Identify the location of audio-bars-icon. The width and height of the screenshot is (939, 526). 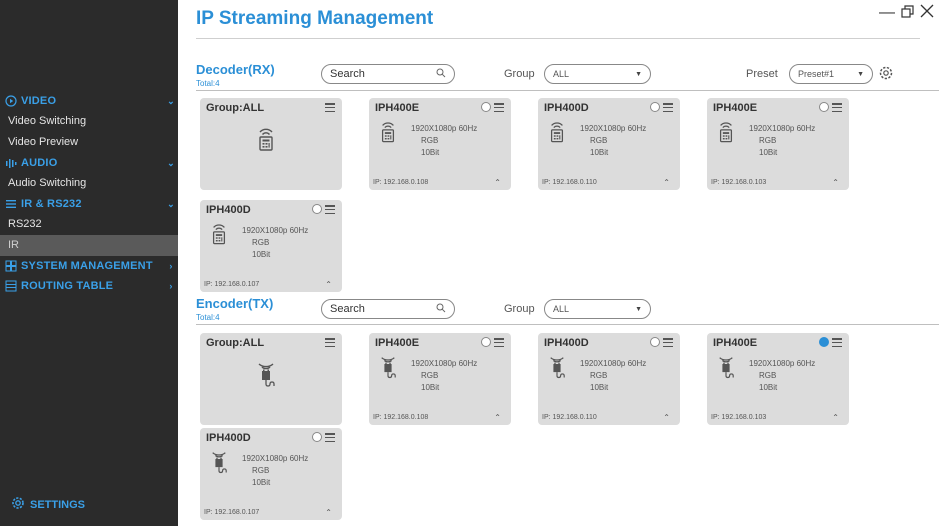
(11, 163).